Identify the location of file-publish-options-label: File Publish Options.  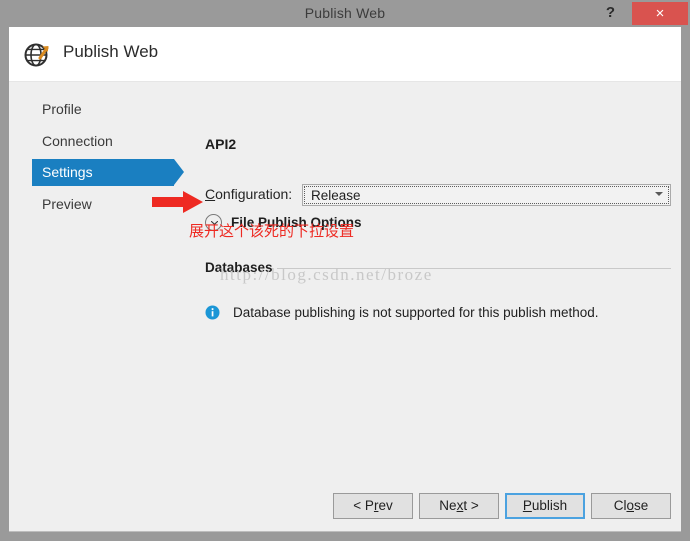
(296, 222).